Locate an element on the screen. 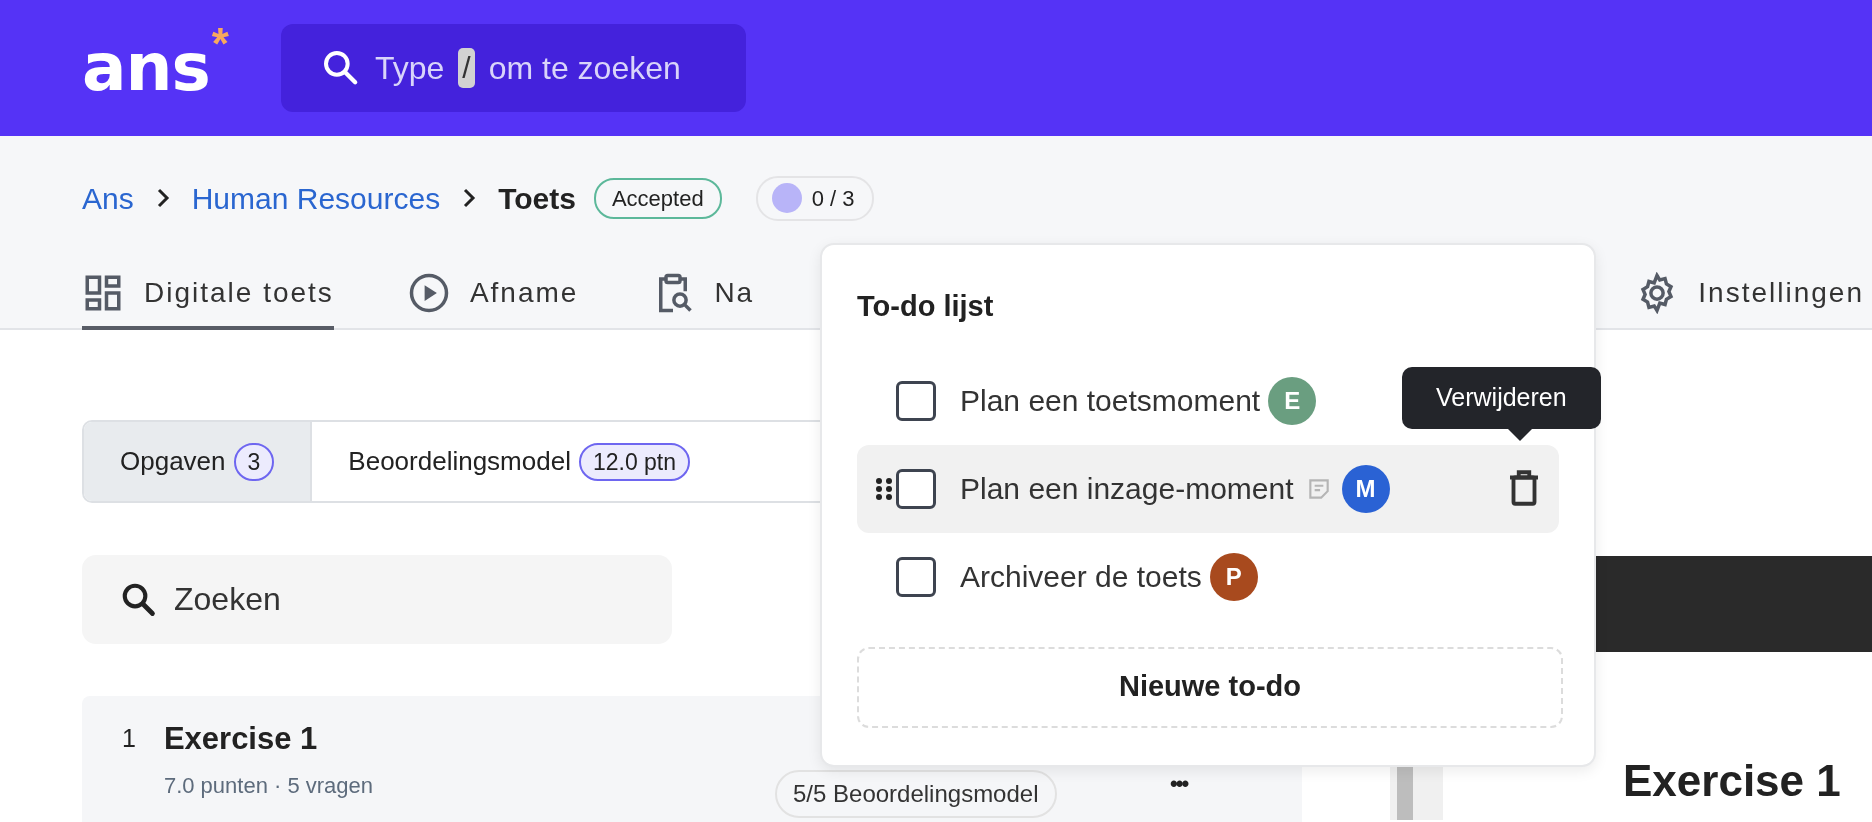 The width and height of the screenshot is (1872, 822). more-menu: ••• is located at coordinates (1179, 784).